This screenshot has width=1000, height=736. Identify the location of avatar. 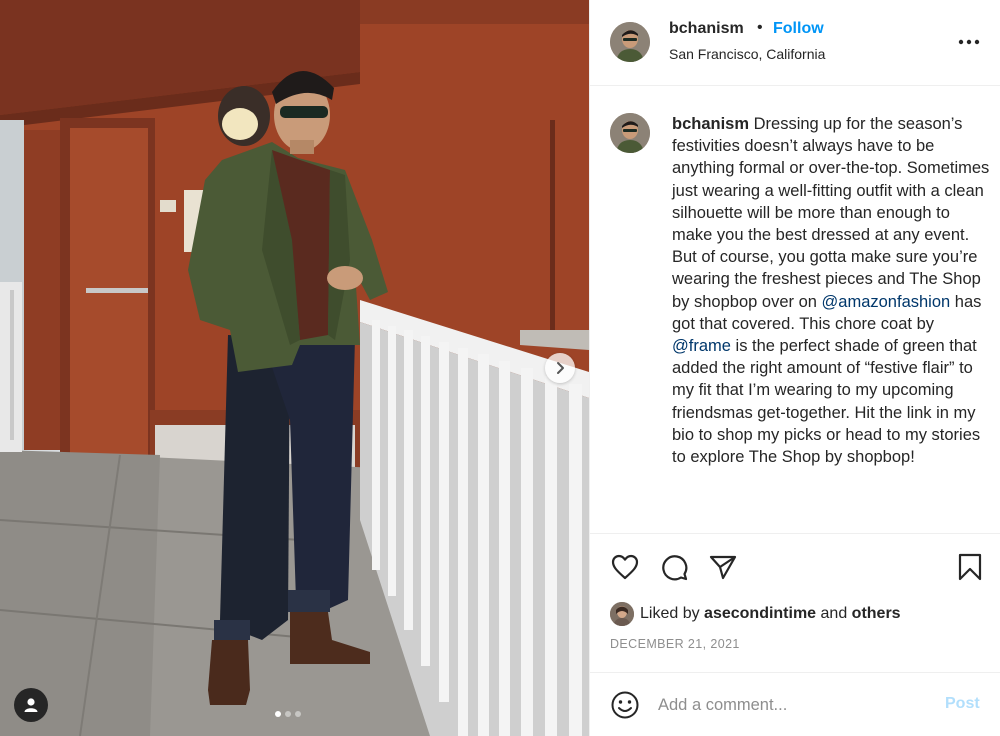
(630, 42).